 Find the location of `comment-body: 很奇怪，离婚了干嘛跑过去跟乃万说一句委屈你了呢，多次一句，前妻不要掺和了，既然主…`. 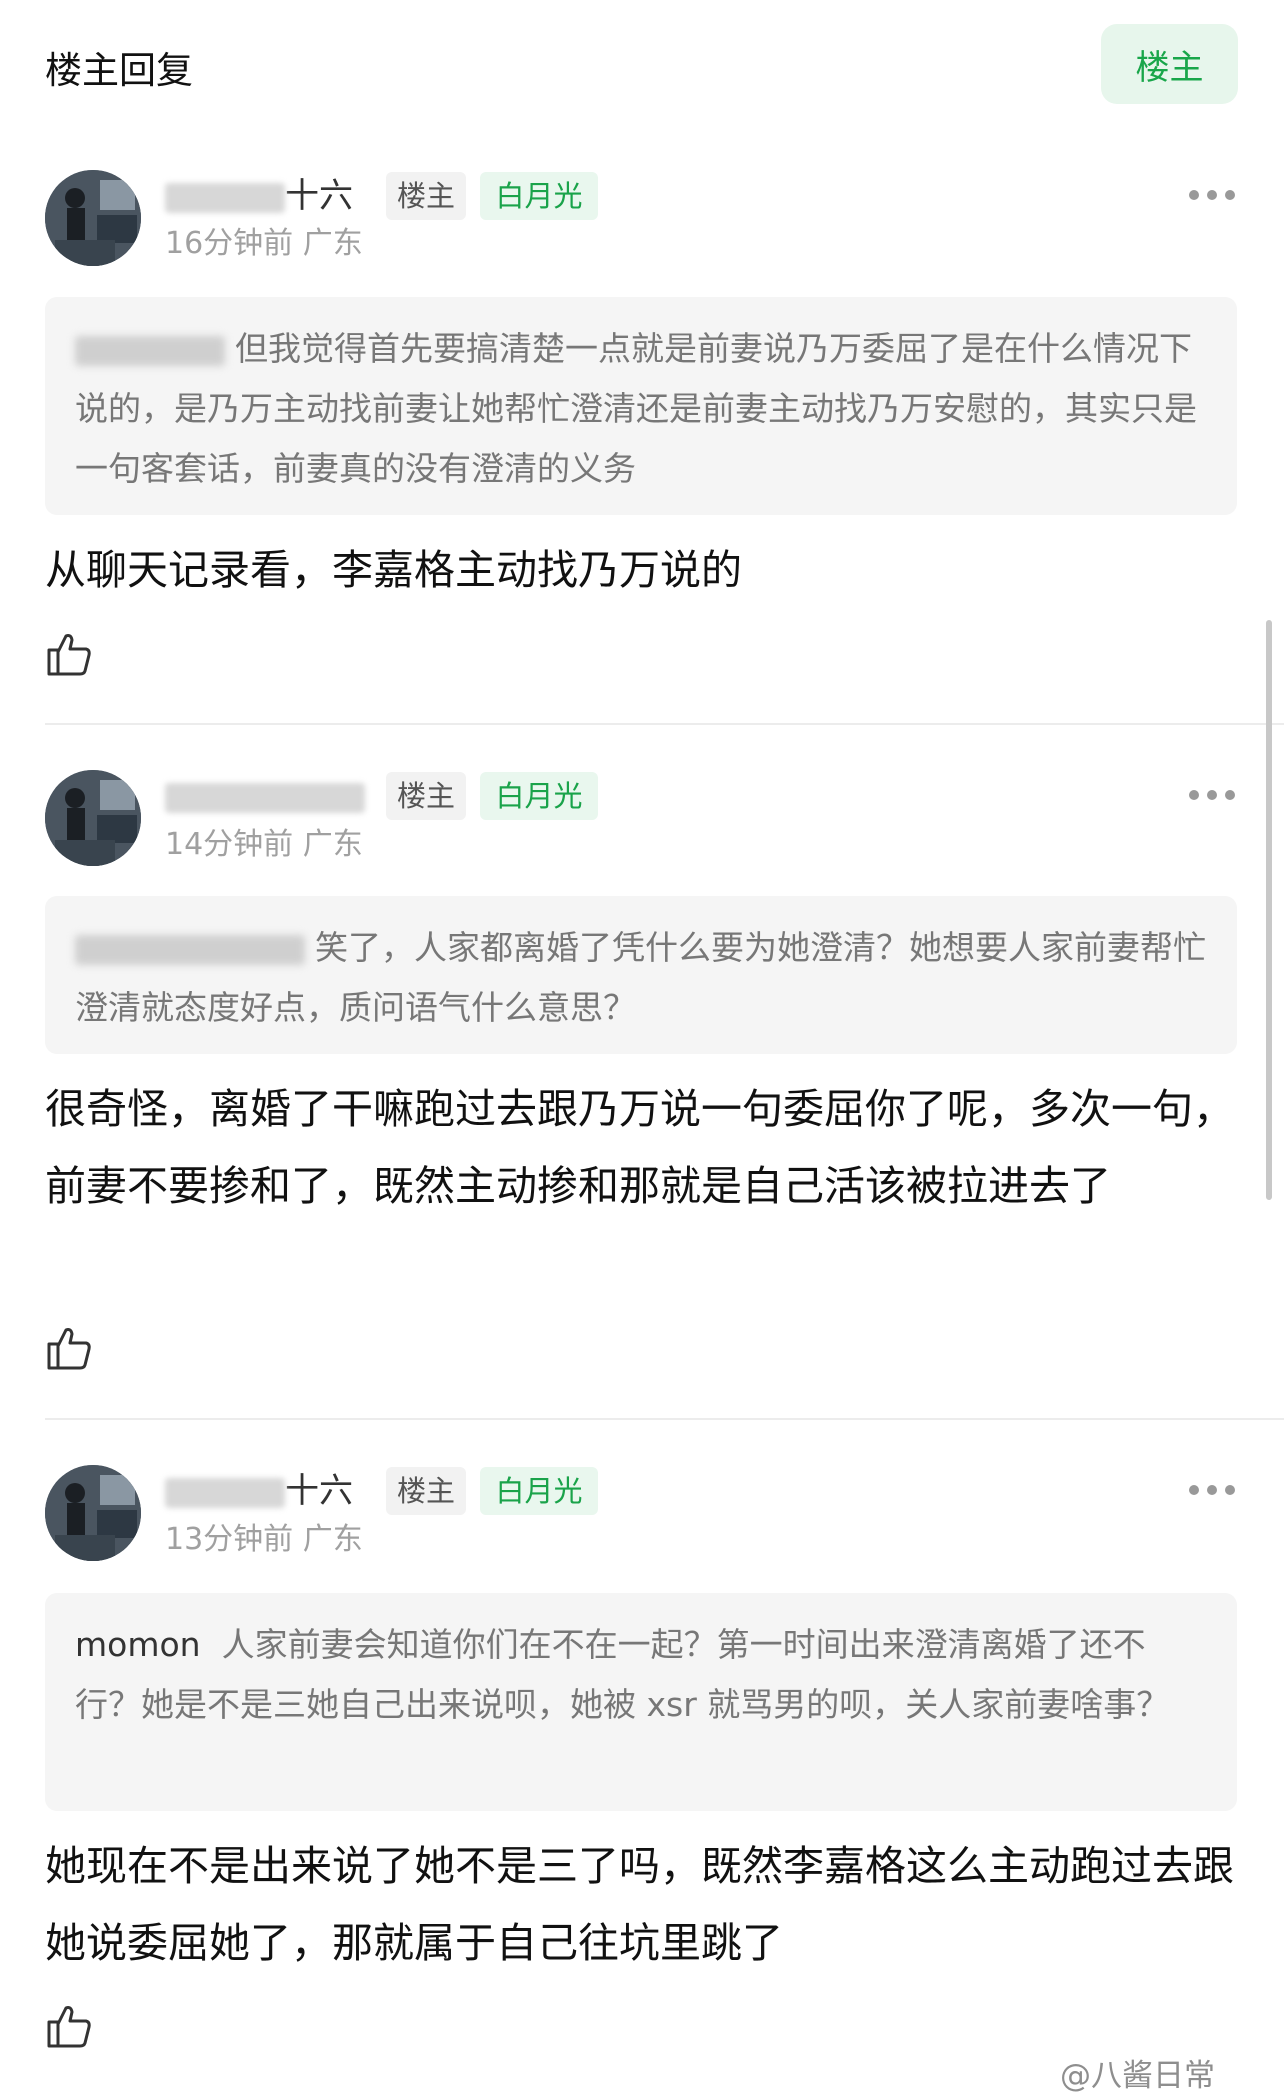

comment-body: 很奇怪，离婚了干嘛跑过去跟乃万说一句委屈你了呢，多次一句，前妻不要掺和了，既然主… is located at coordinates (639, 1147).